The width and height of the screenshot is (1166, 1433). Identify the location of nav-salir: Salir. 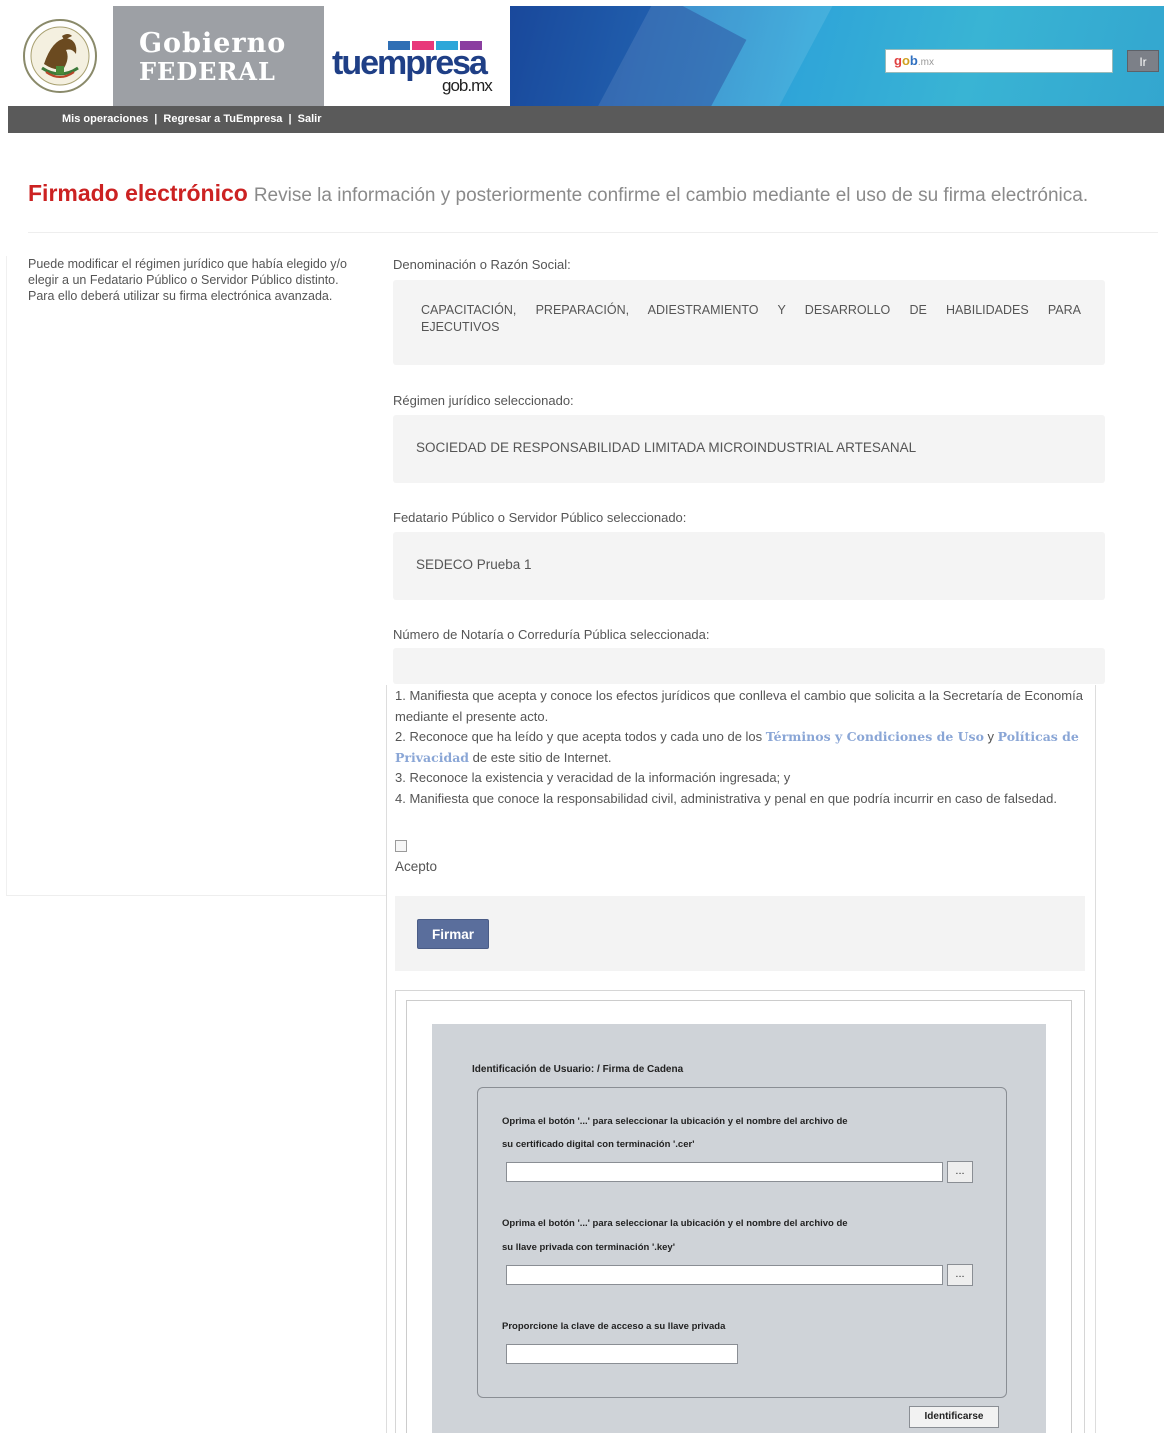
(310, 119).